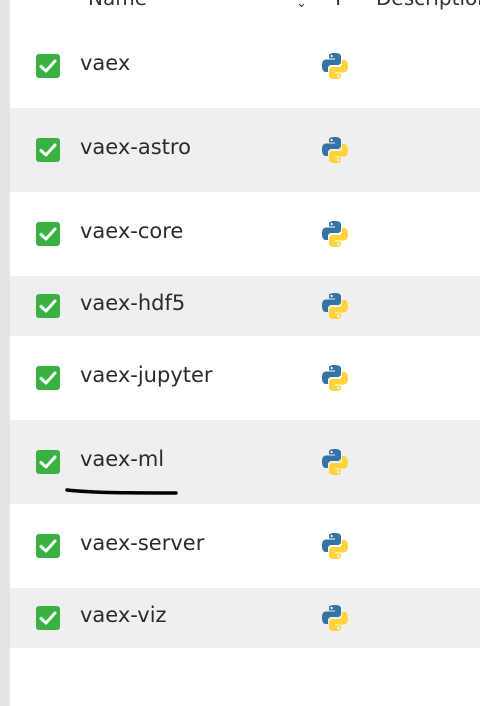 This screenshot has width=480, height=706. I want to click on underline-annotation, so click(121, 491).